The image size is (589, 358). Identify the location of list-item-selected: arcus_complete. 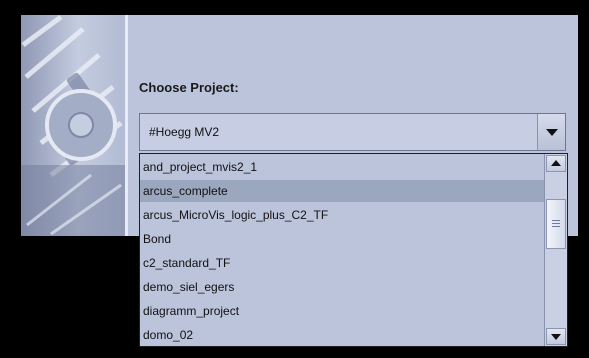
(342, 191).